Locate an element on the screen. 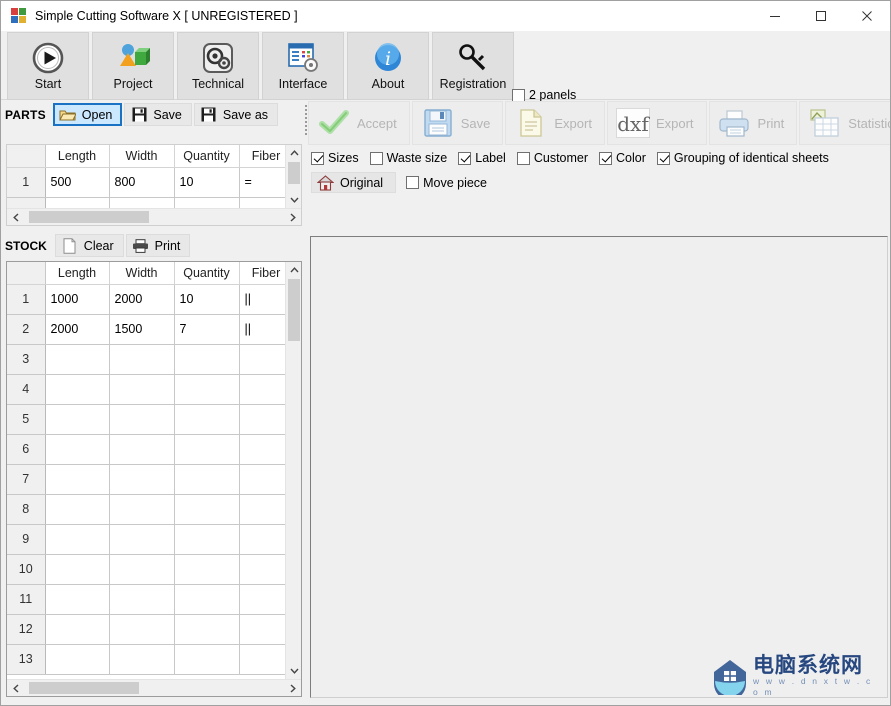 This screenshot has height=706, width=891. parts-save-as-button: Save as is located at coordinates (236, 114).